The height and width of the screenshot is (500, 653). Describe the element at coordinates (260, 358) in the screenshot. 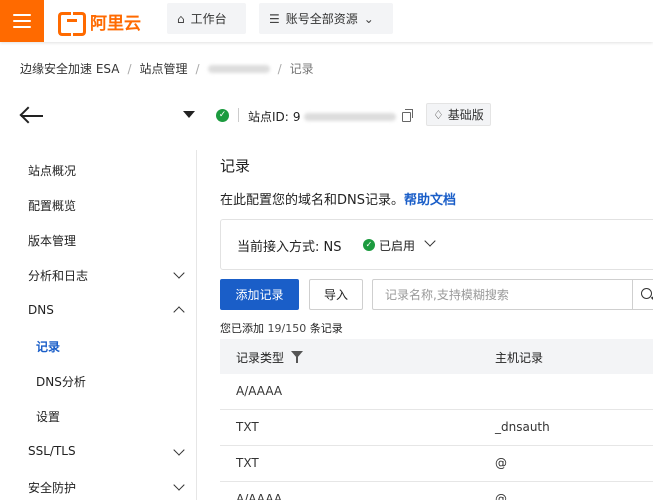

I see `column-header-type: 记录类型` at that location.